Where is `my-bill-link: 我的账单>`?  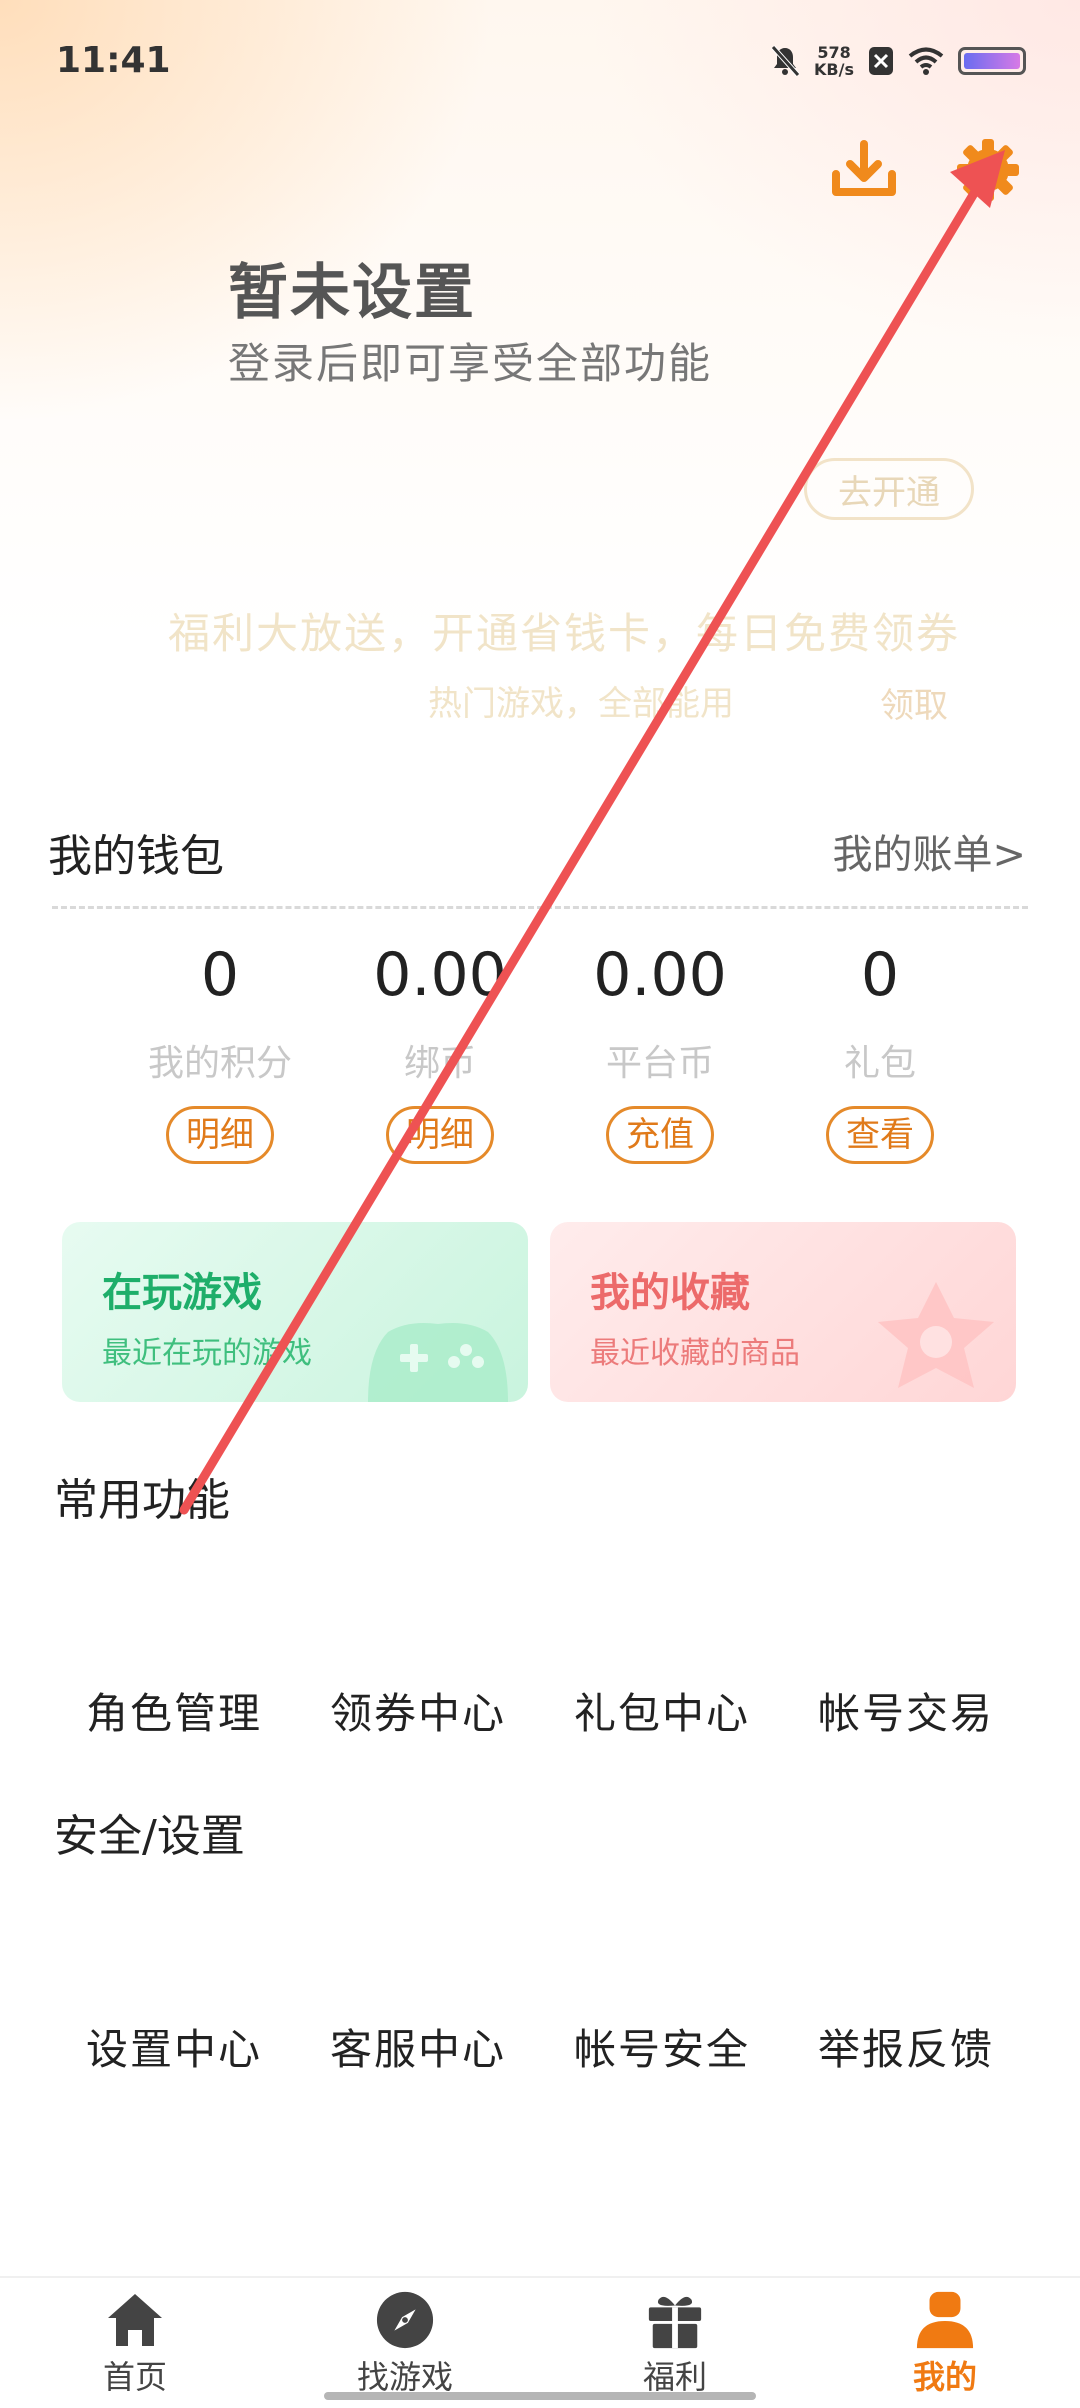
my-bill-link: 我的账单> is located at coordinates (929, 851).